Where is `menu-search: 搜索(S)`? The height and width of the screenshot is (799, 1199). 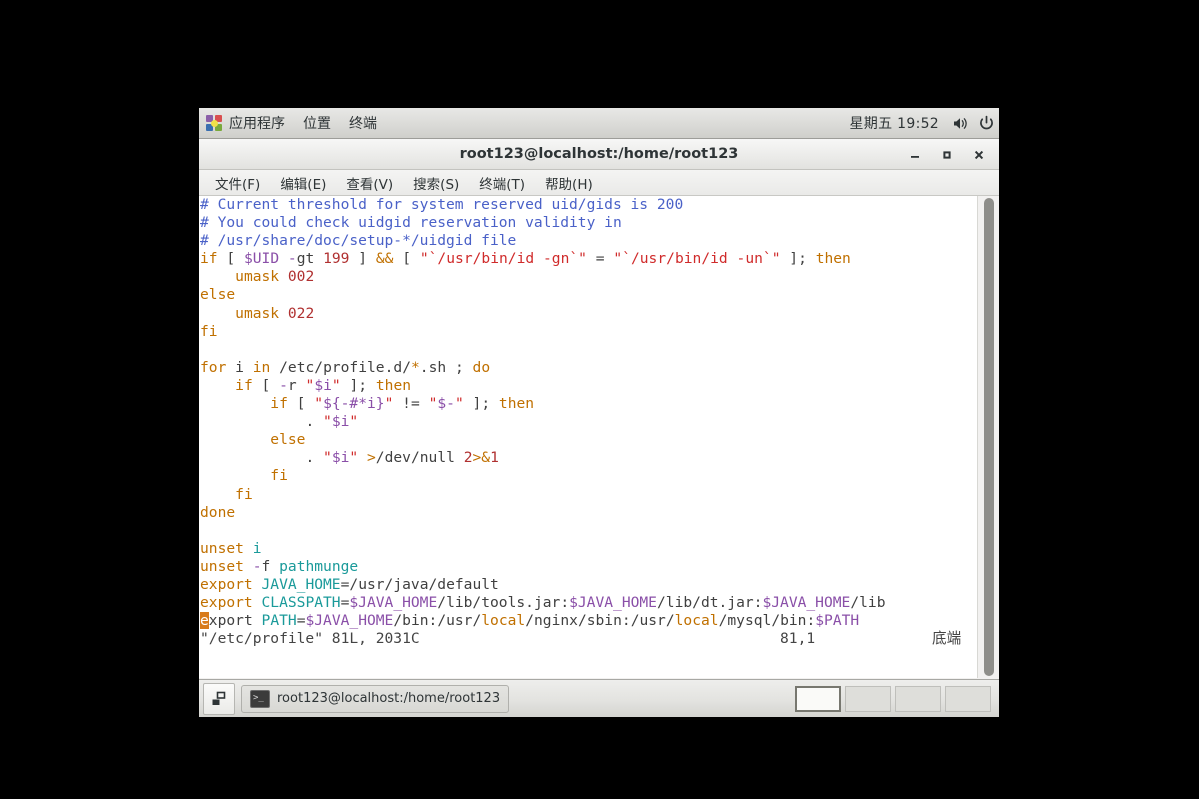 menu-search: 搜索(S) is located at coordinates (436, 183).